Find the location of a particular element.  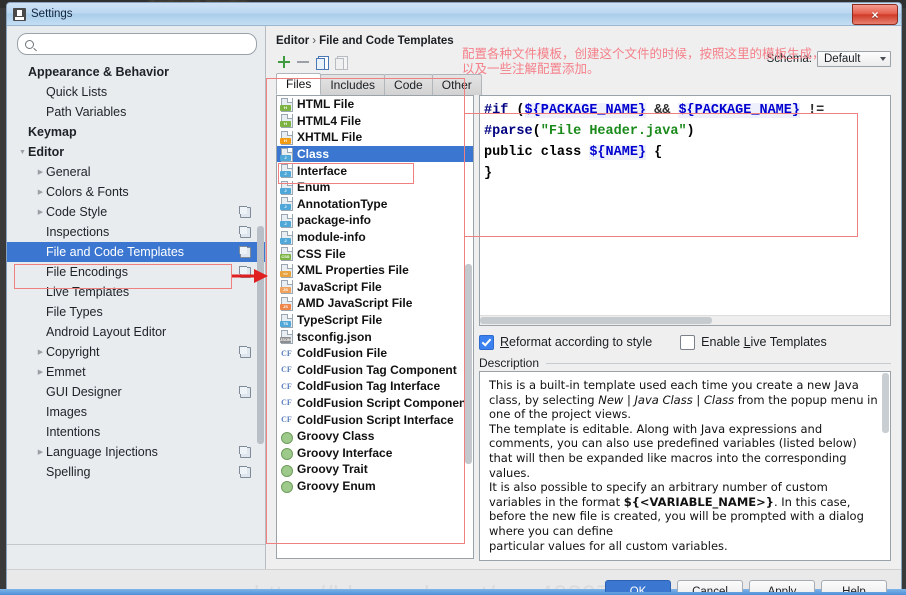

sidebar-item-editor: ▼ Editor is located at coordinates (136, 152).